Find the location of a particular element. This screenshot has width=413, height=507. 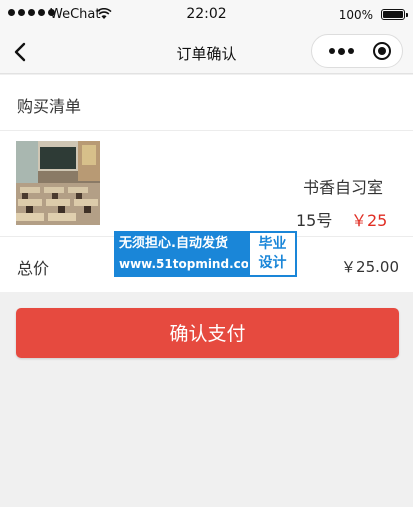

status-bar: WeChat 22:02 100% is located at coordinates (206, 16).